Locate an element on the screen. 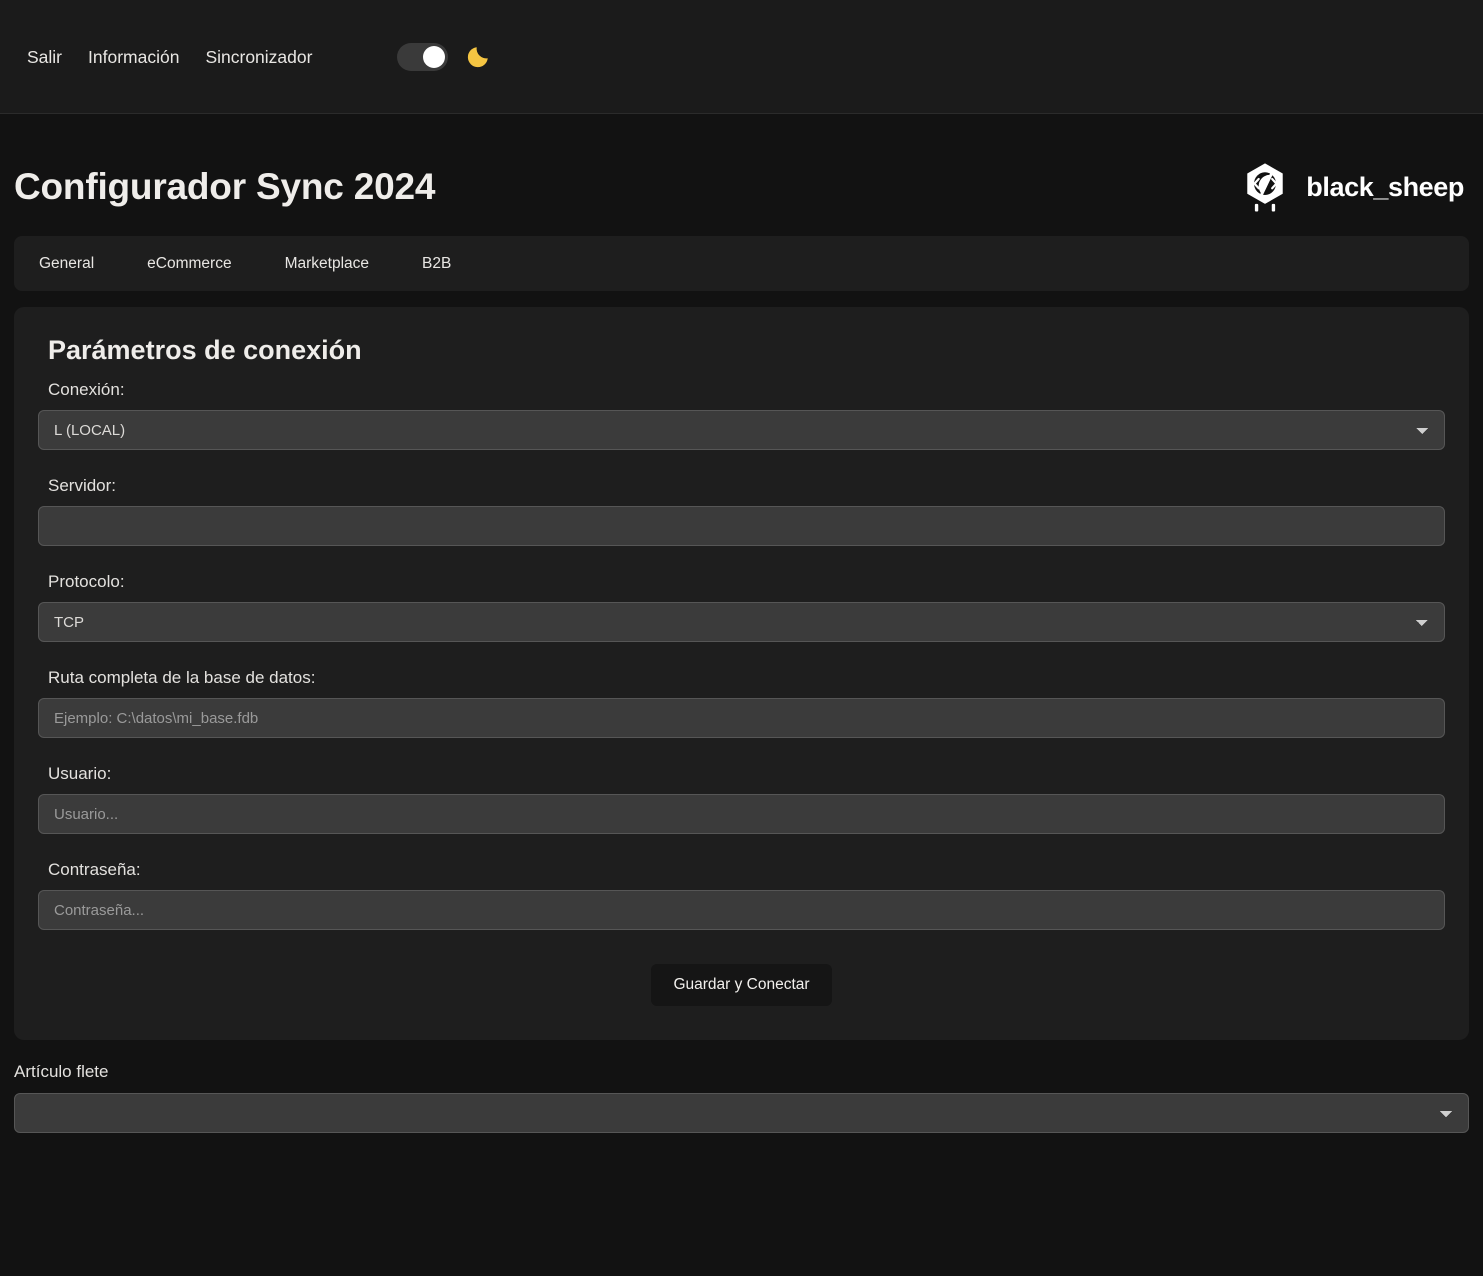  field-ruta-base-datos: Ruta completa de la base de datos: is located at coordinates (741, 703).